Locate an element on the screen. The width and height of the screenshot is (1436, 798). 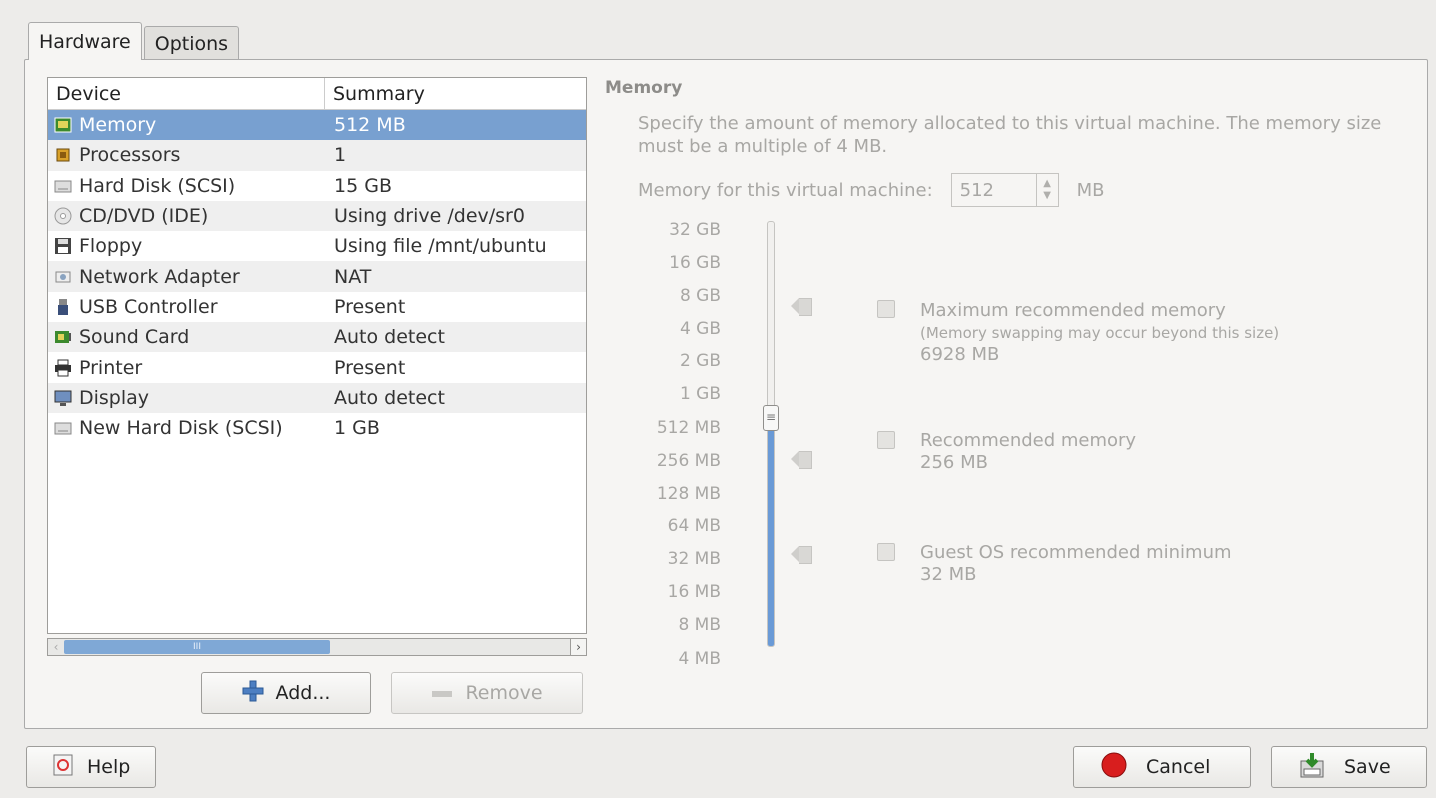
memory-unit: MB is located at coordinates (1090, 190).